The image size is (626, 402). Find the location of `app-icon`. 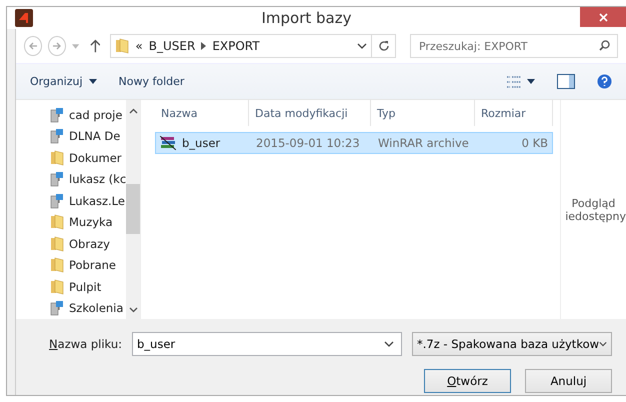

app-icon is located at coordinates (24, 18).